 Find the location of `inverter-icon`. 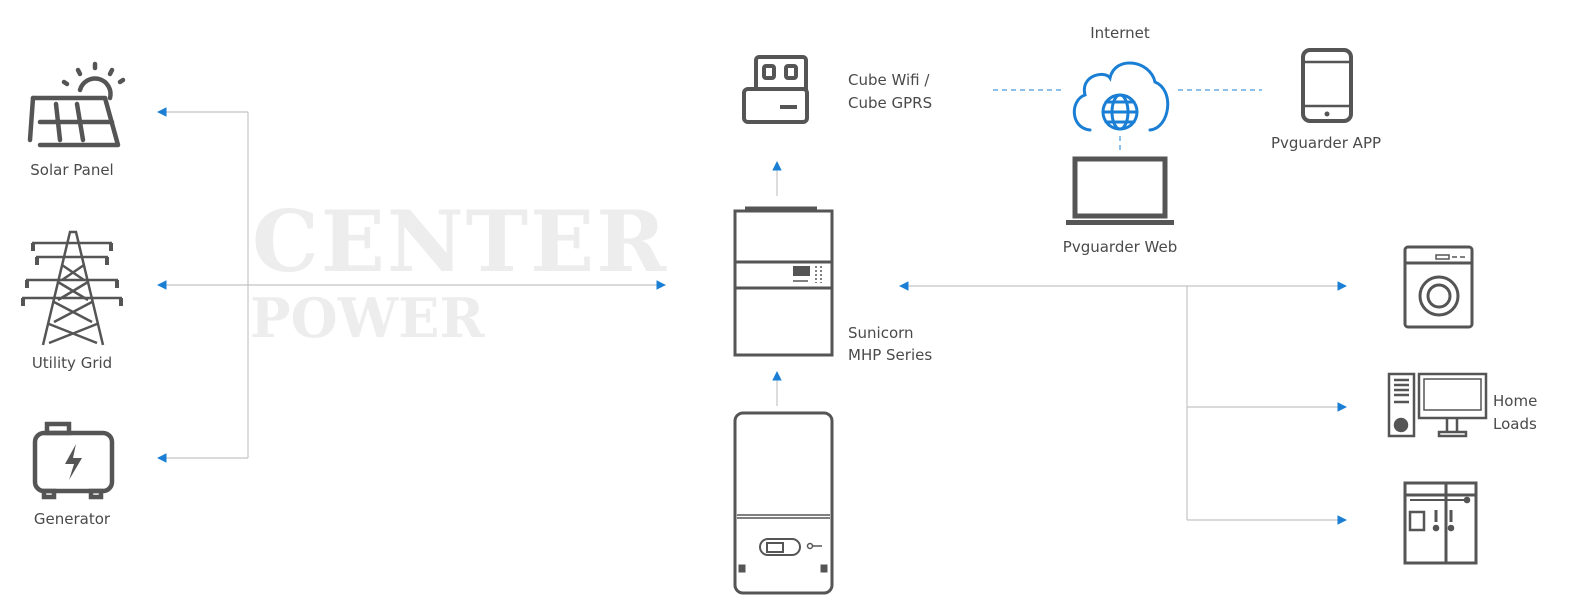

inverter-icon is located at coordinates (783, 281).